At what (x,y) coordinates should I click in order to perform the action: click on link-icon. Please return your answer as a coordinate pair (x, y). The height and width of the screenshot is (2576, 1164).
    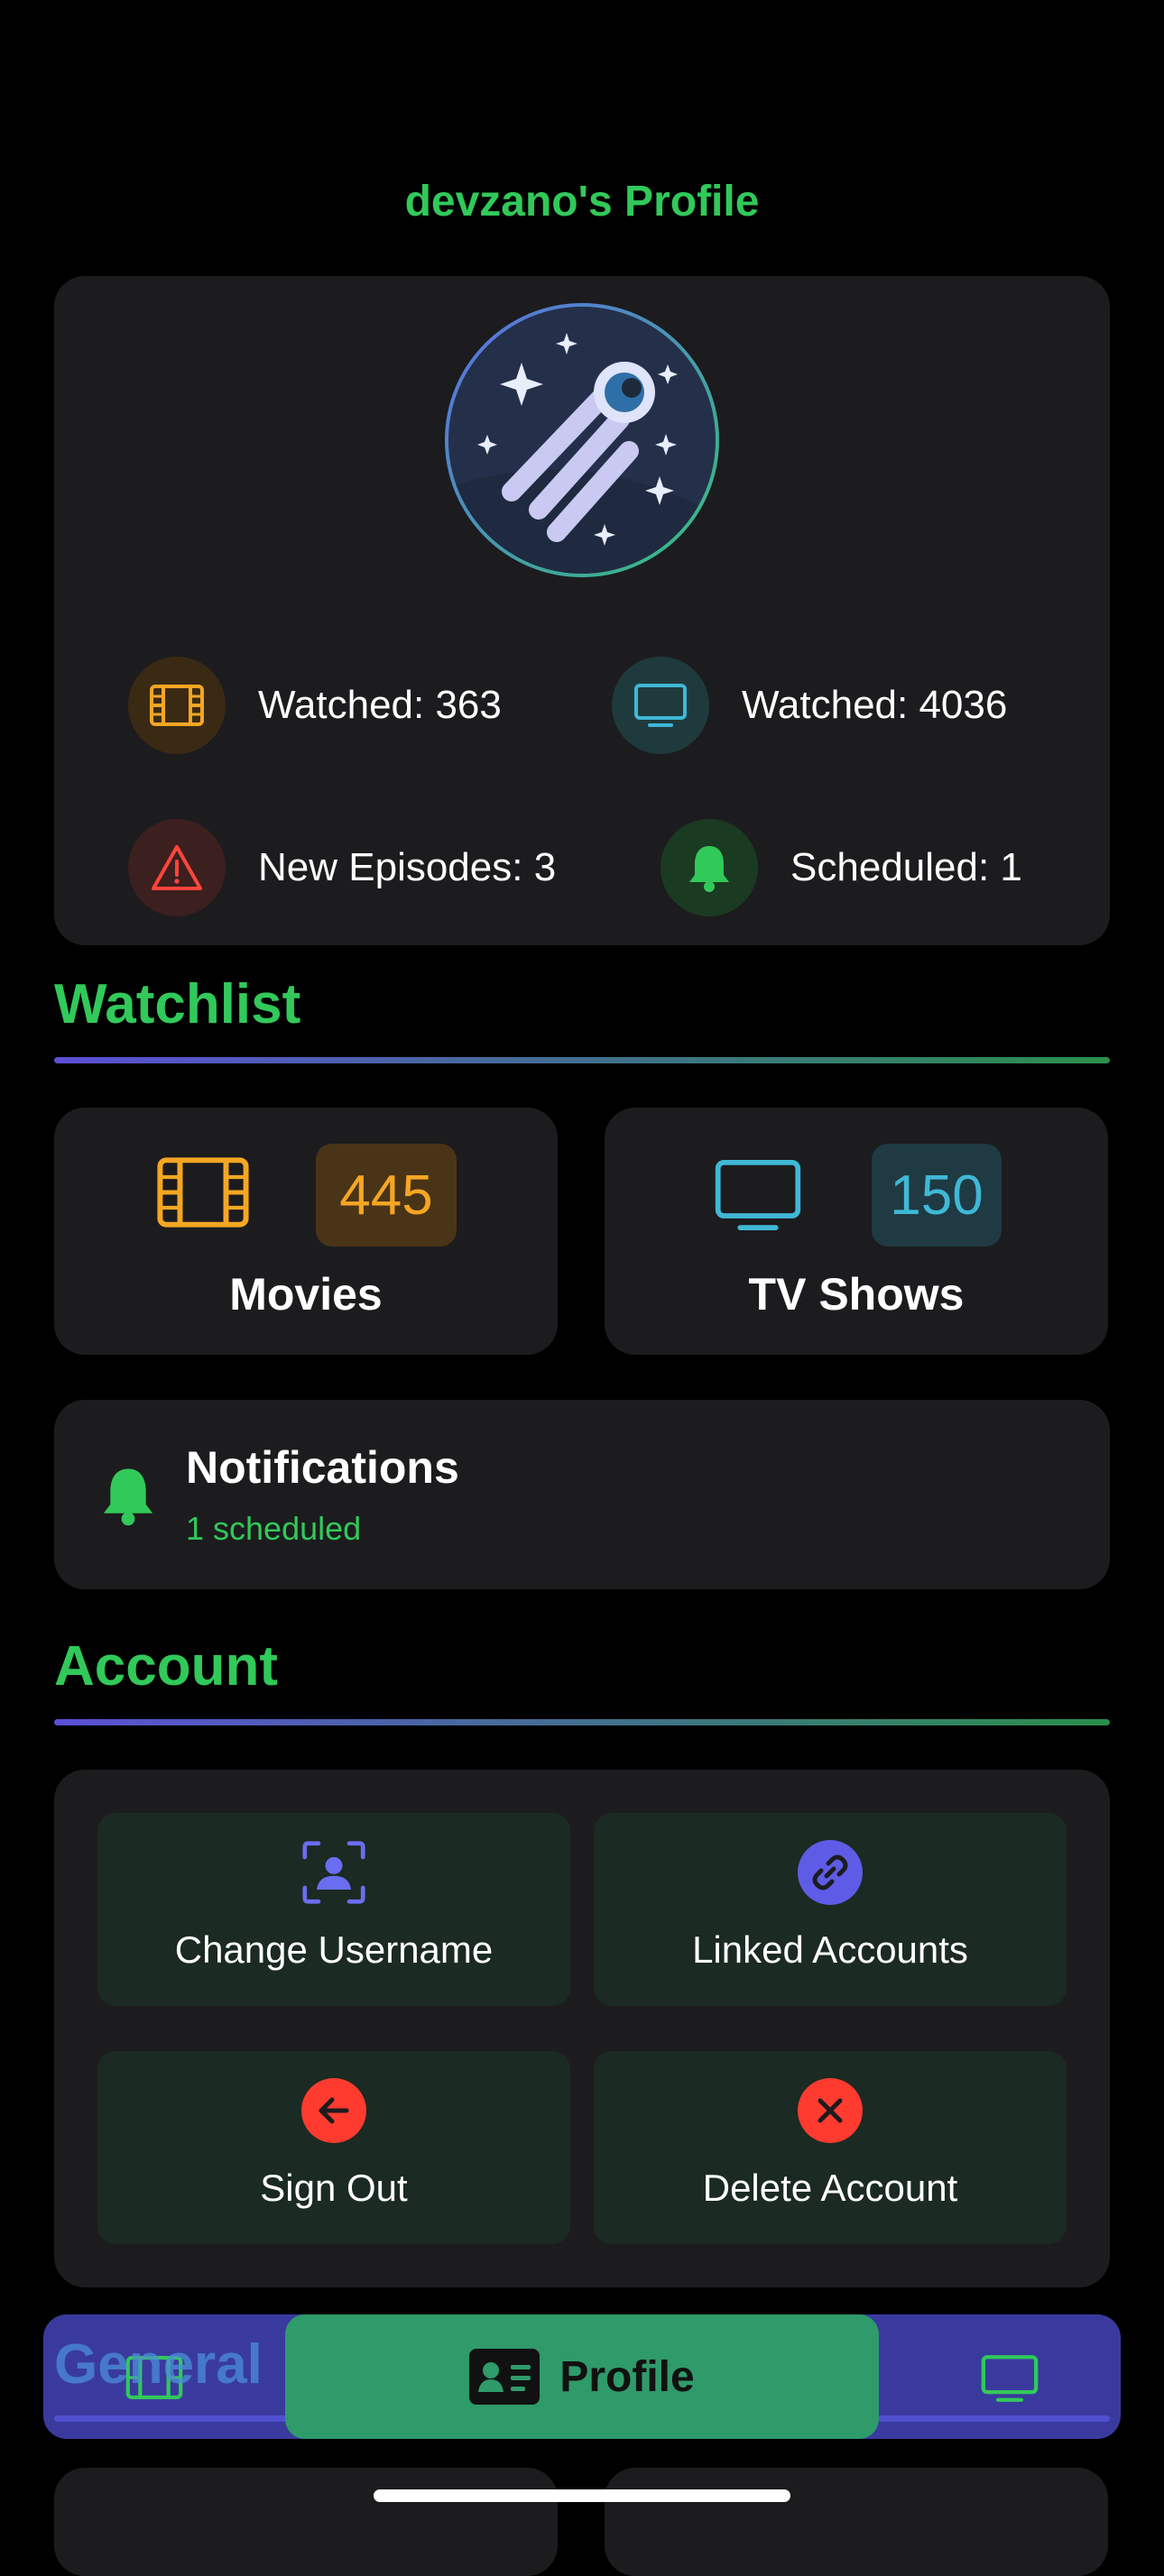
    Looking at the image, I should click on (830, 1873).